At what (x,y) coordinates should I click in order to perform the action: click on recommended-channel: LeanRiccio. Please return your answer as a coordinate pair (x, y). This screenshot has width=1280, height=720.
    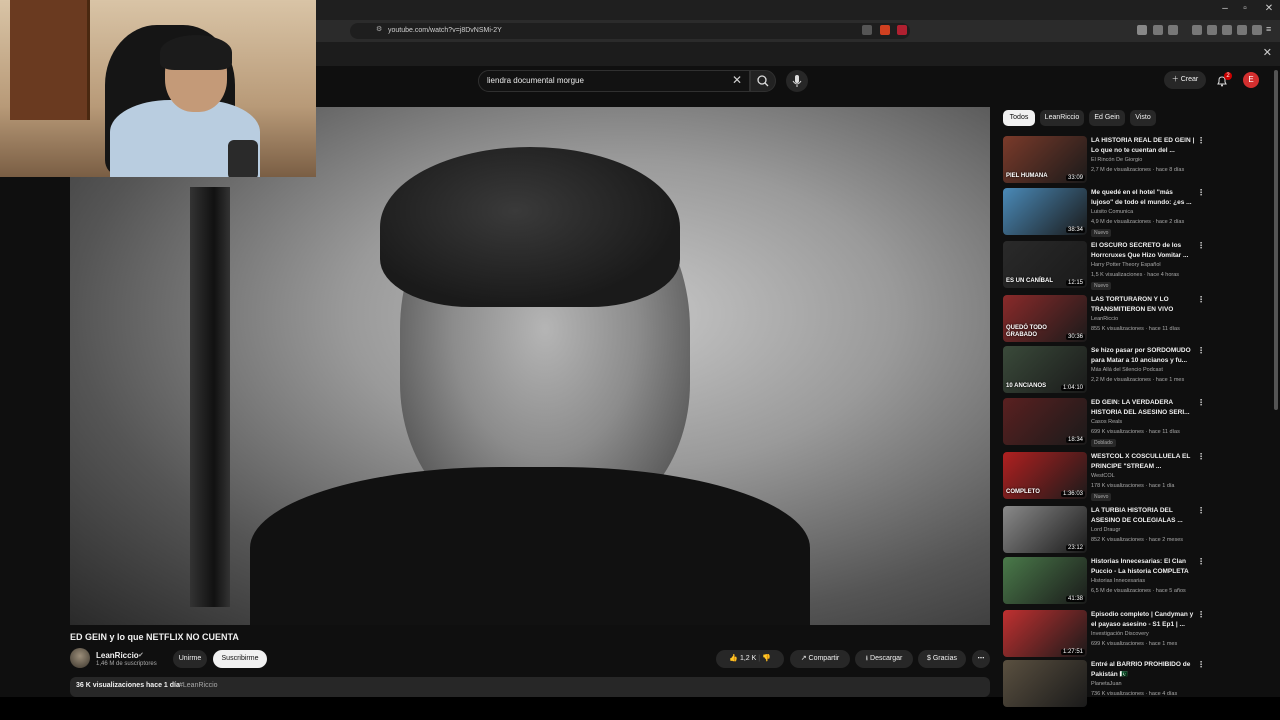
    Looking at the image, I should click on (1104, 319).